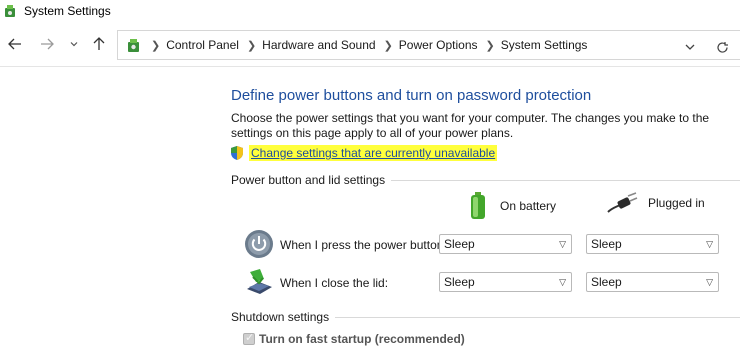 The height and width of the screenshot is (351, 740). Describe the element at coordinates (249, 338) in the screenshot. I see `fast-startup-checkbox` at that location.